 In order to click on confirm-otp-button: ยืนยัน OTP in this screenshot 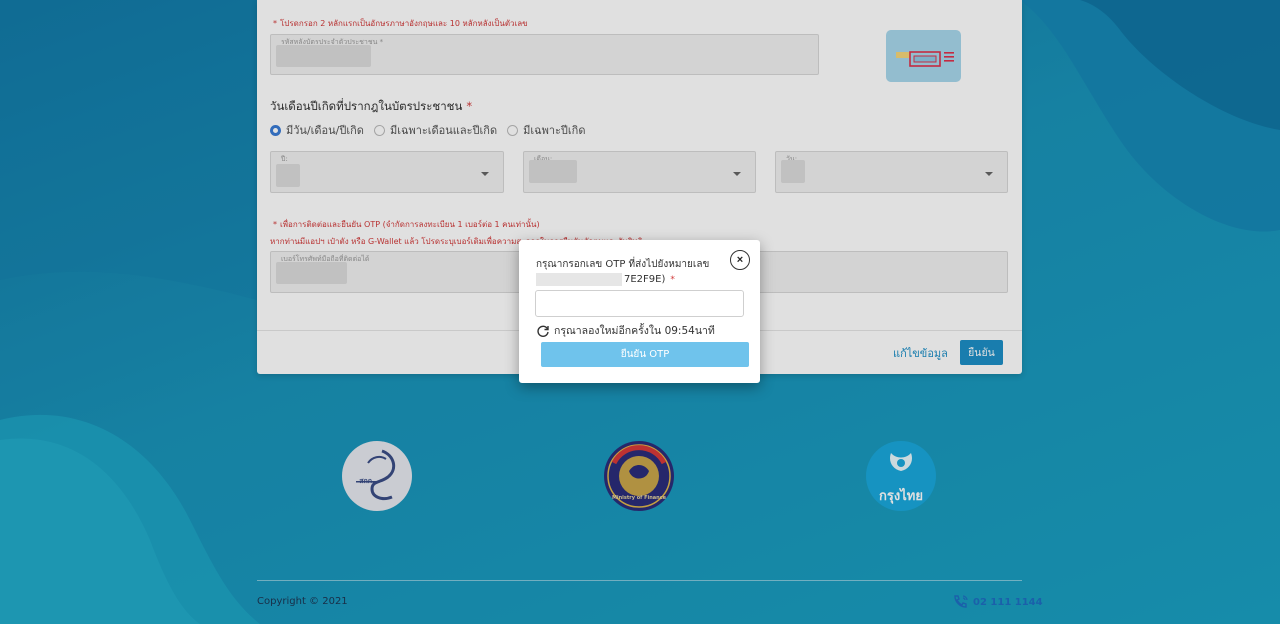, I will do `click(645, 354)`.